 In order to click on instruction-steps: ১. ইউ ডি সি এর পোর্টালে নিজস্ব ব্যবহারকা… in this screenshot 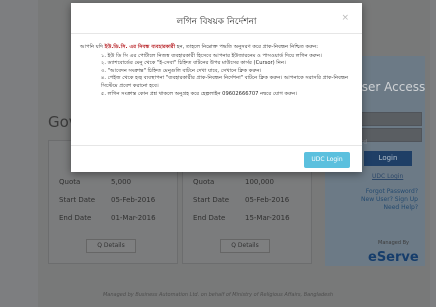, I will do `click(215, 76)`.